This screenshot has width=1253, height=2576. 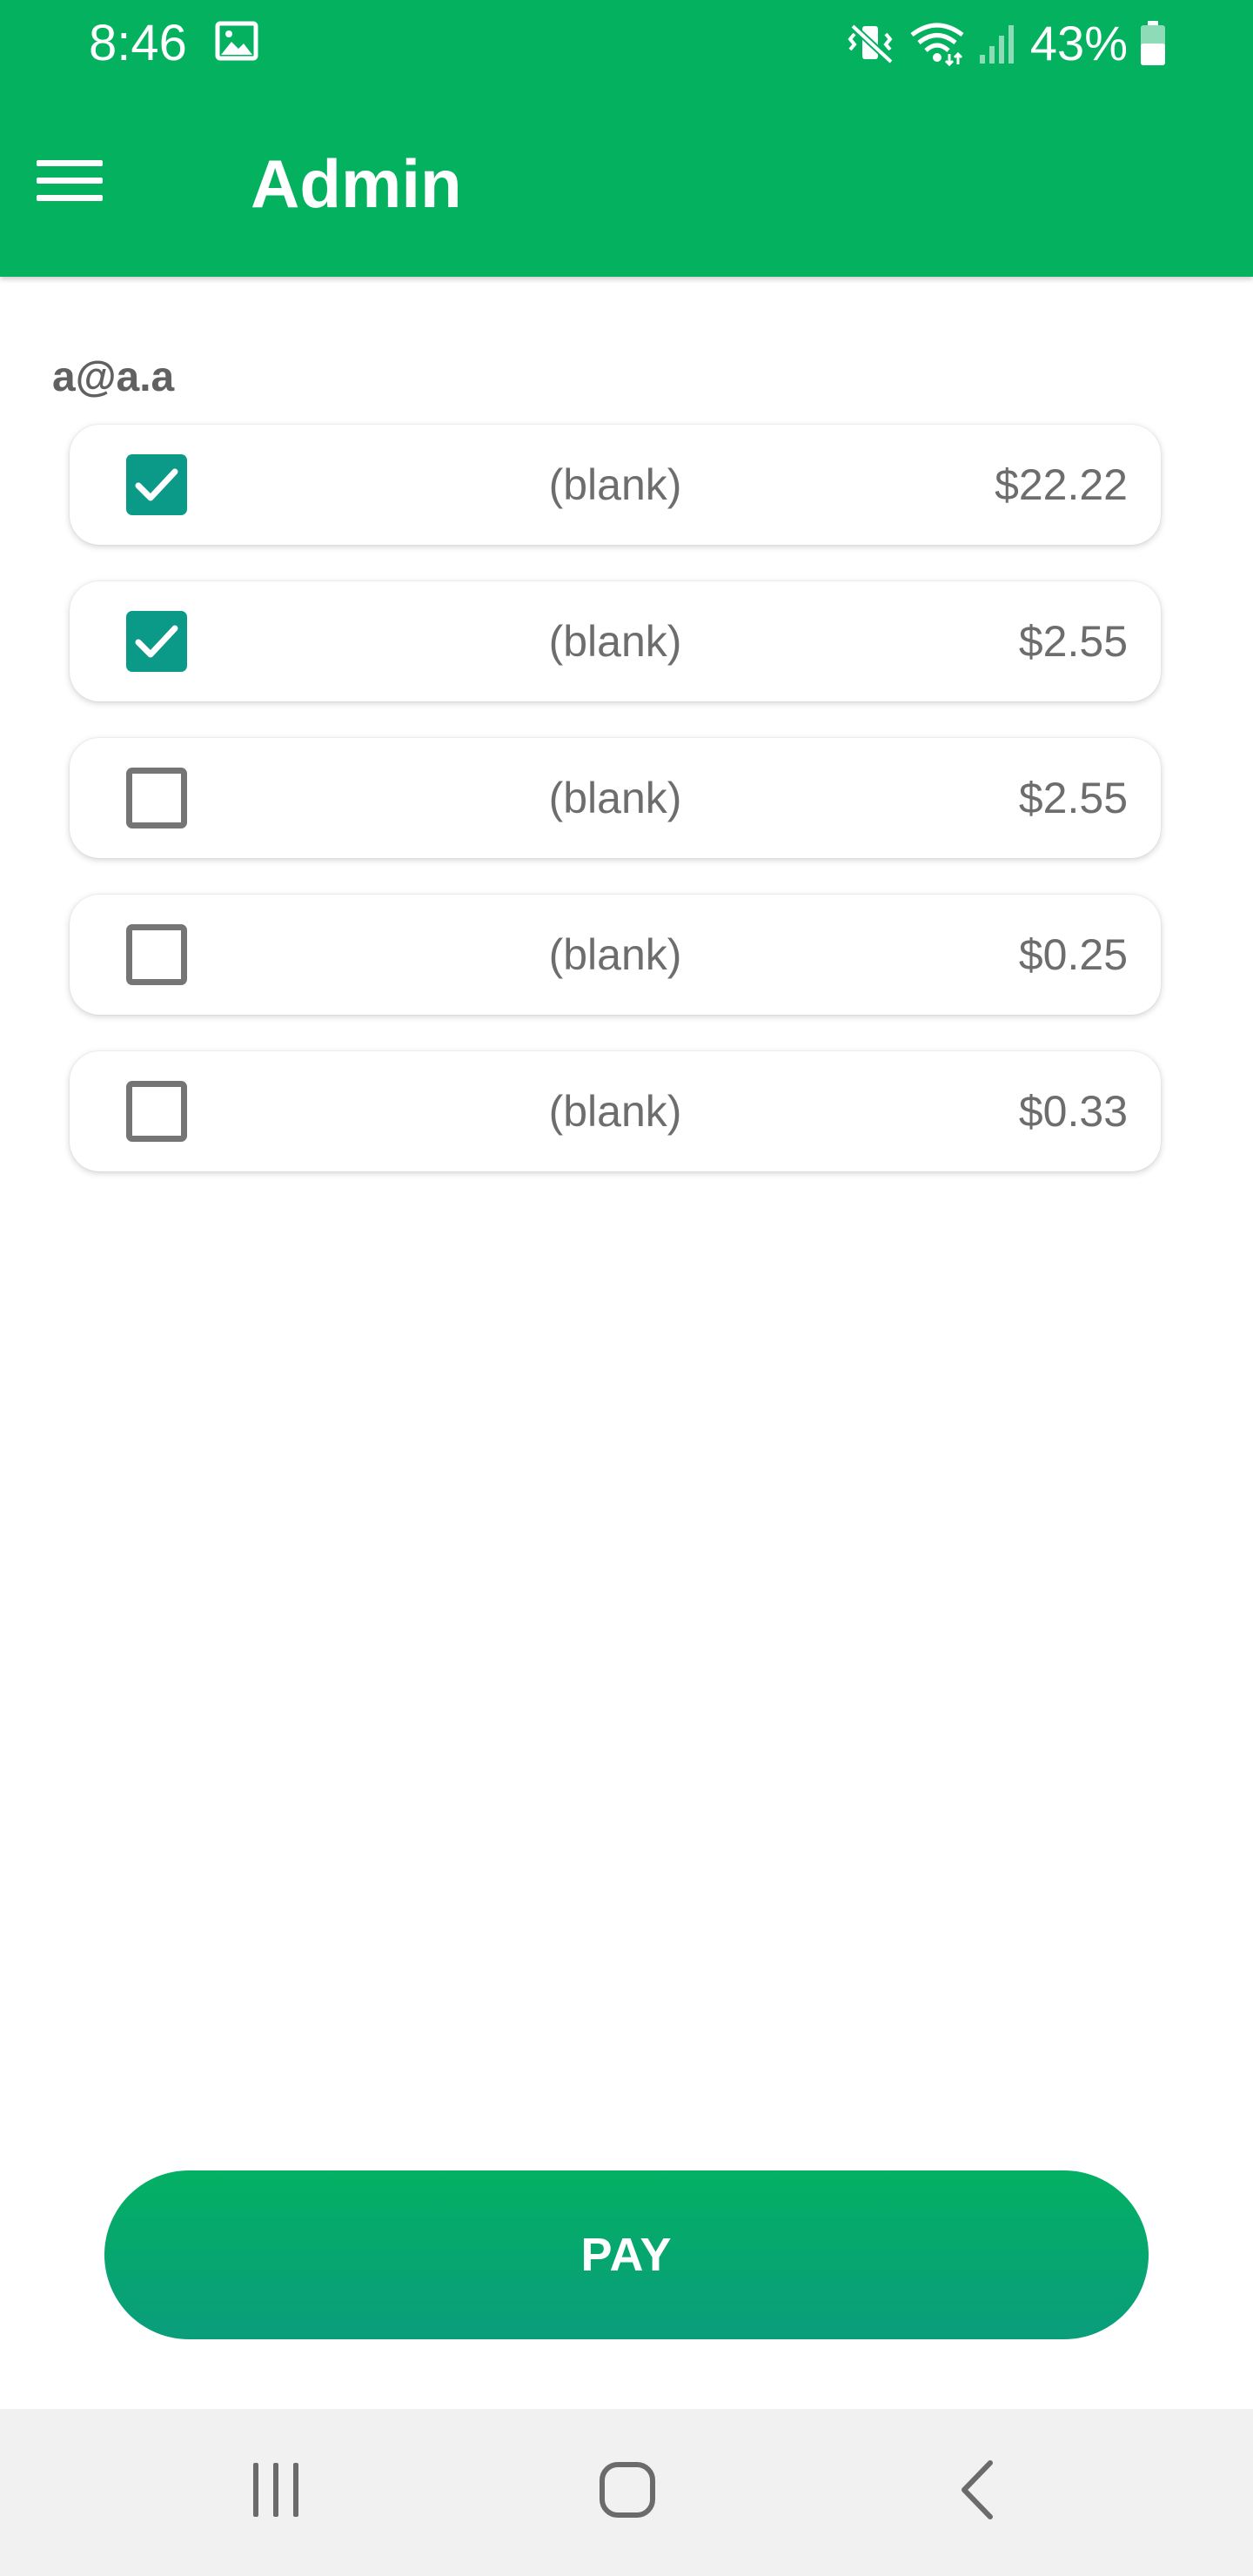 I want to click on wifi-icon, so click(x=937, y=44).